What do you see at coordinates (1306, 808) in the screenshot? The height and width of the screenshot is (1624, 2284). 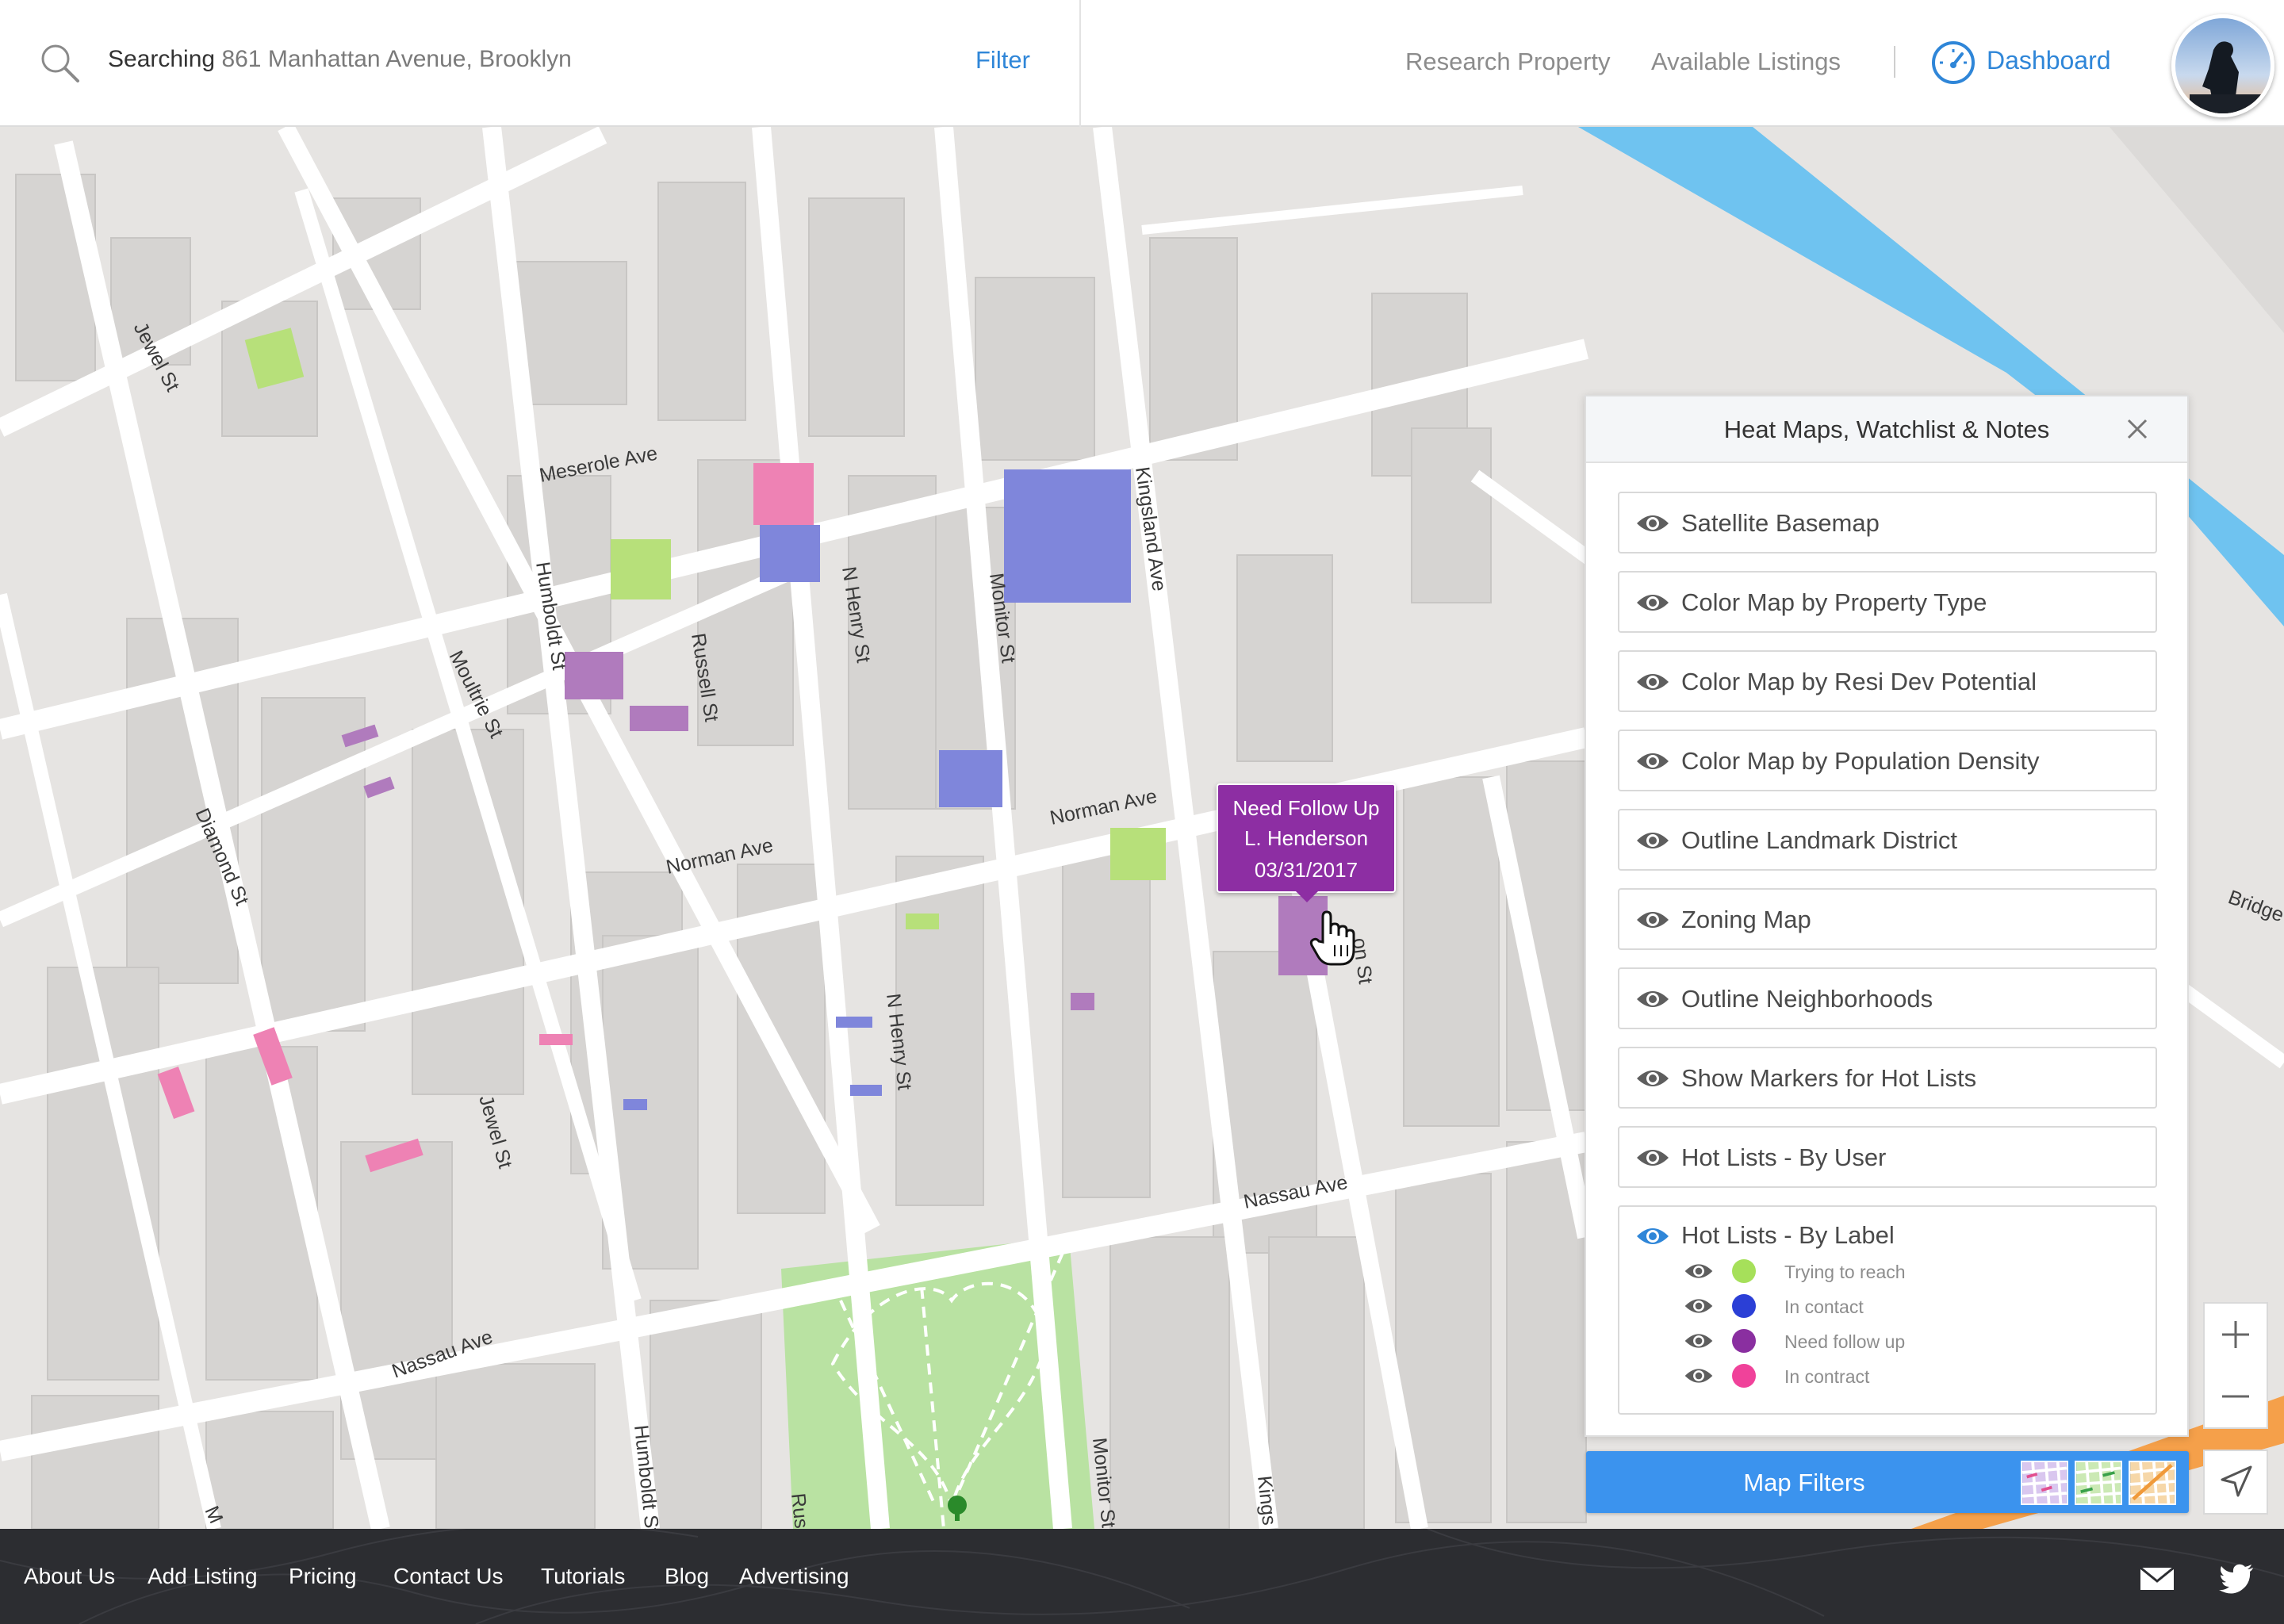 I see `popup-status: Need Follow Up` at bounding box center [1306, 808].